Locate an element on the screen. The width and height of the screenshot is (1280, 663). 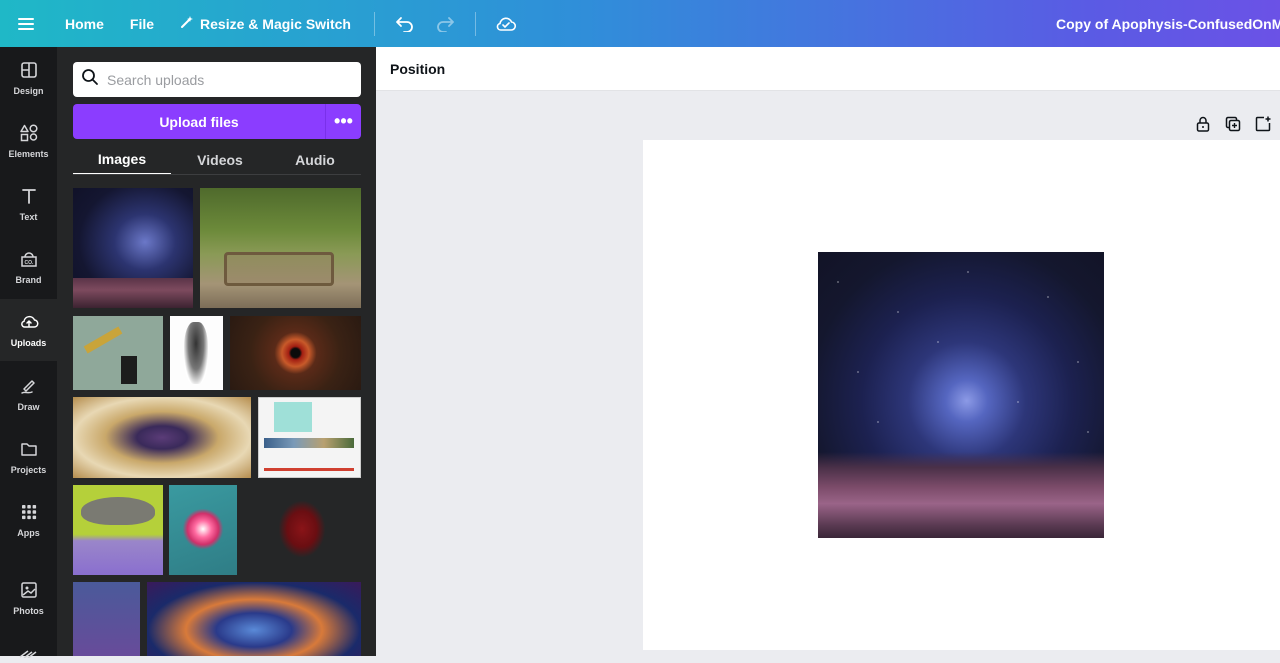
undo-icon is located at coordinates (405, 23).